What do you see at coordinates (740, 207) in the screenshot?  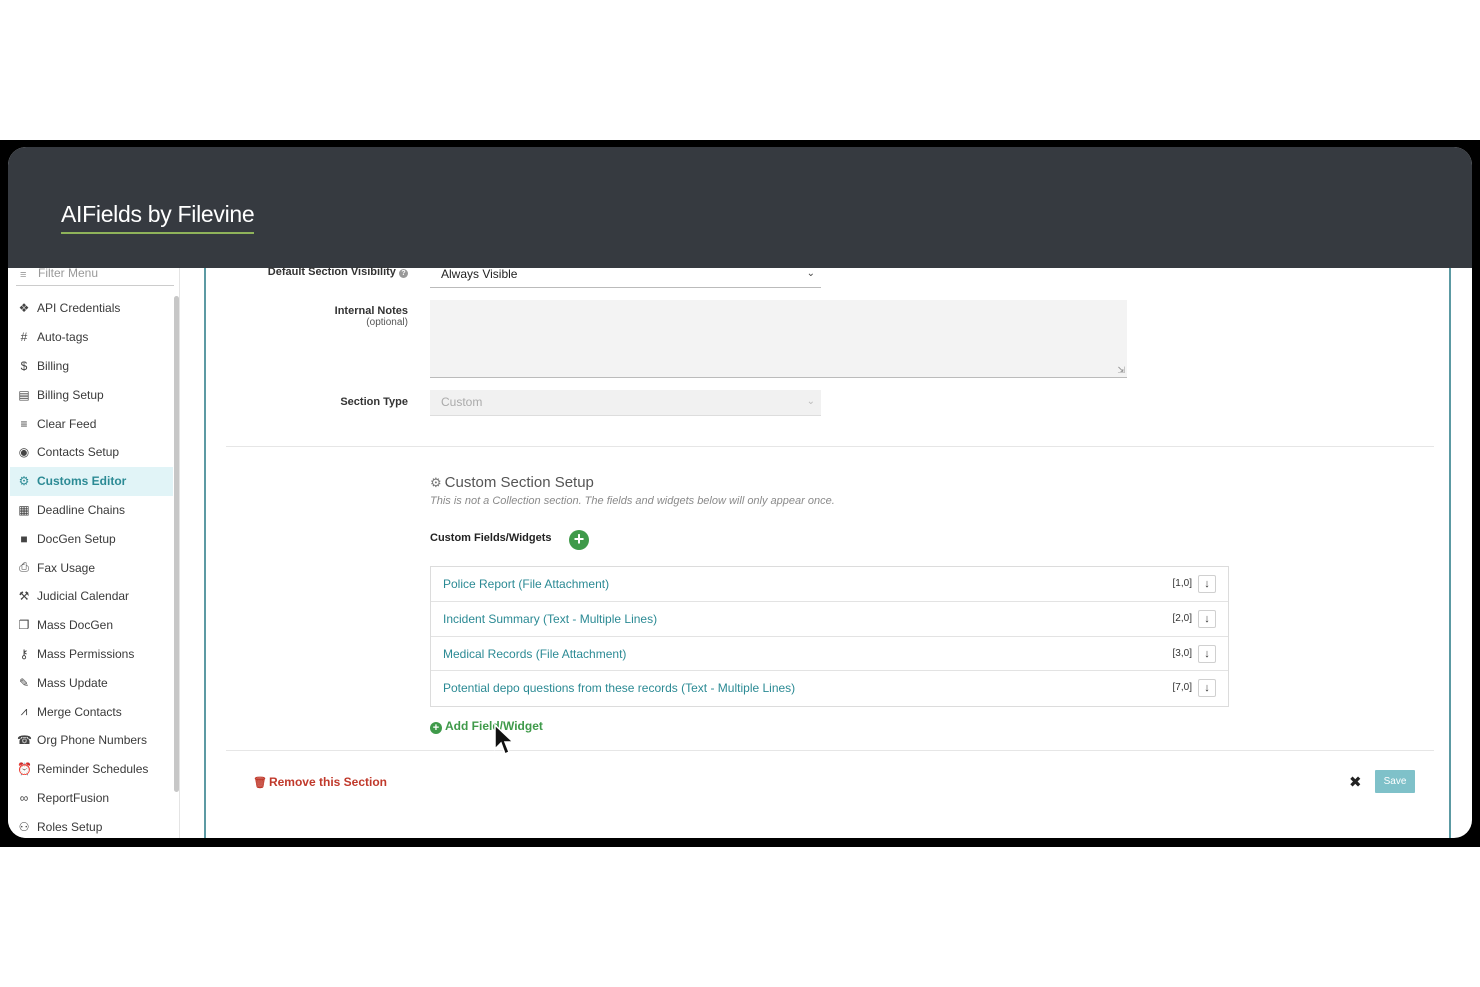 I see `top-bar: AIFields by Filevine` at bounding box center [740, 207].